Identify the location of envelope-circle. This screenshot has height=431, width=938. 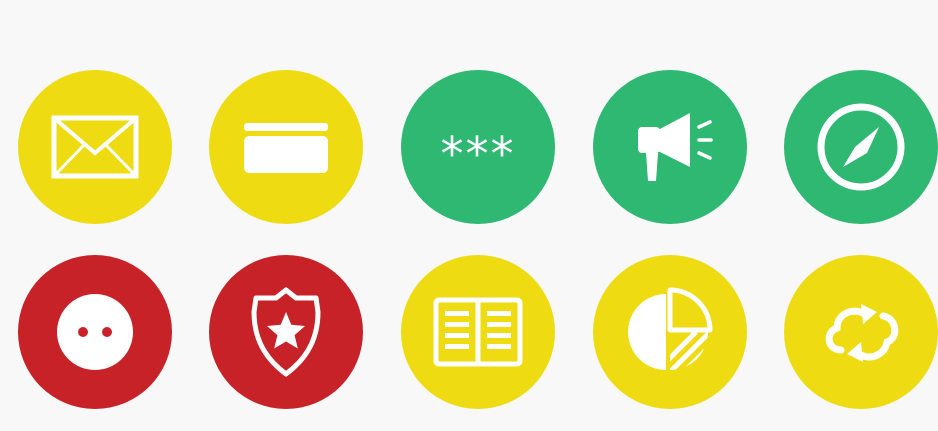
(95, 147).